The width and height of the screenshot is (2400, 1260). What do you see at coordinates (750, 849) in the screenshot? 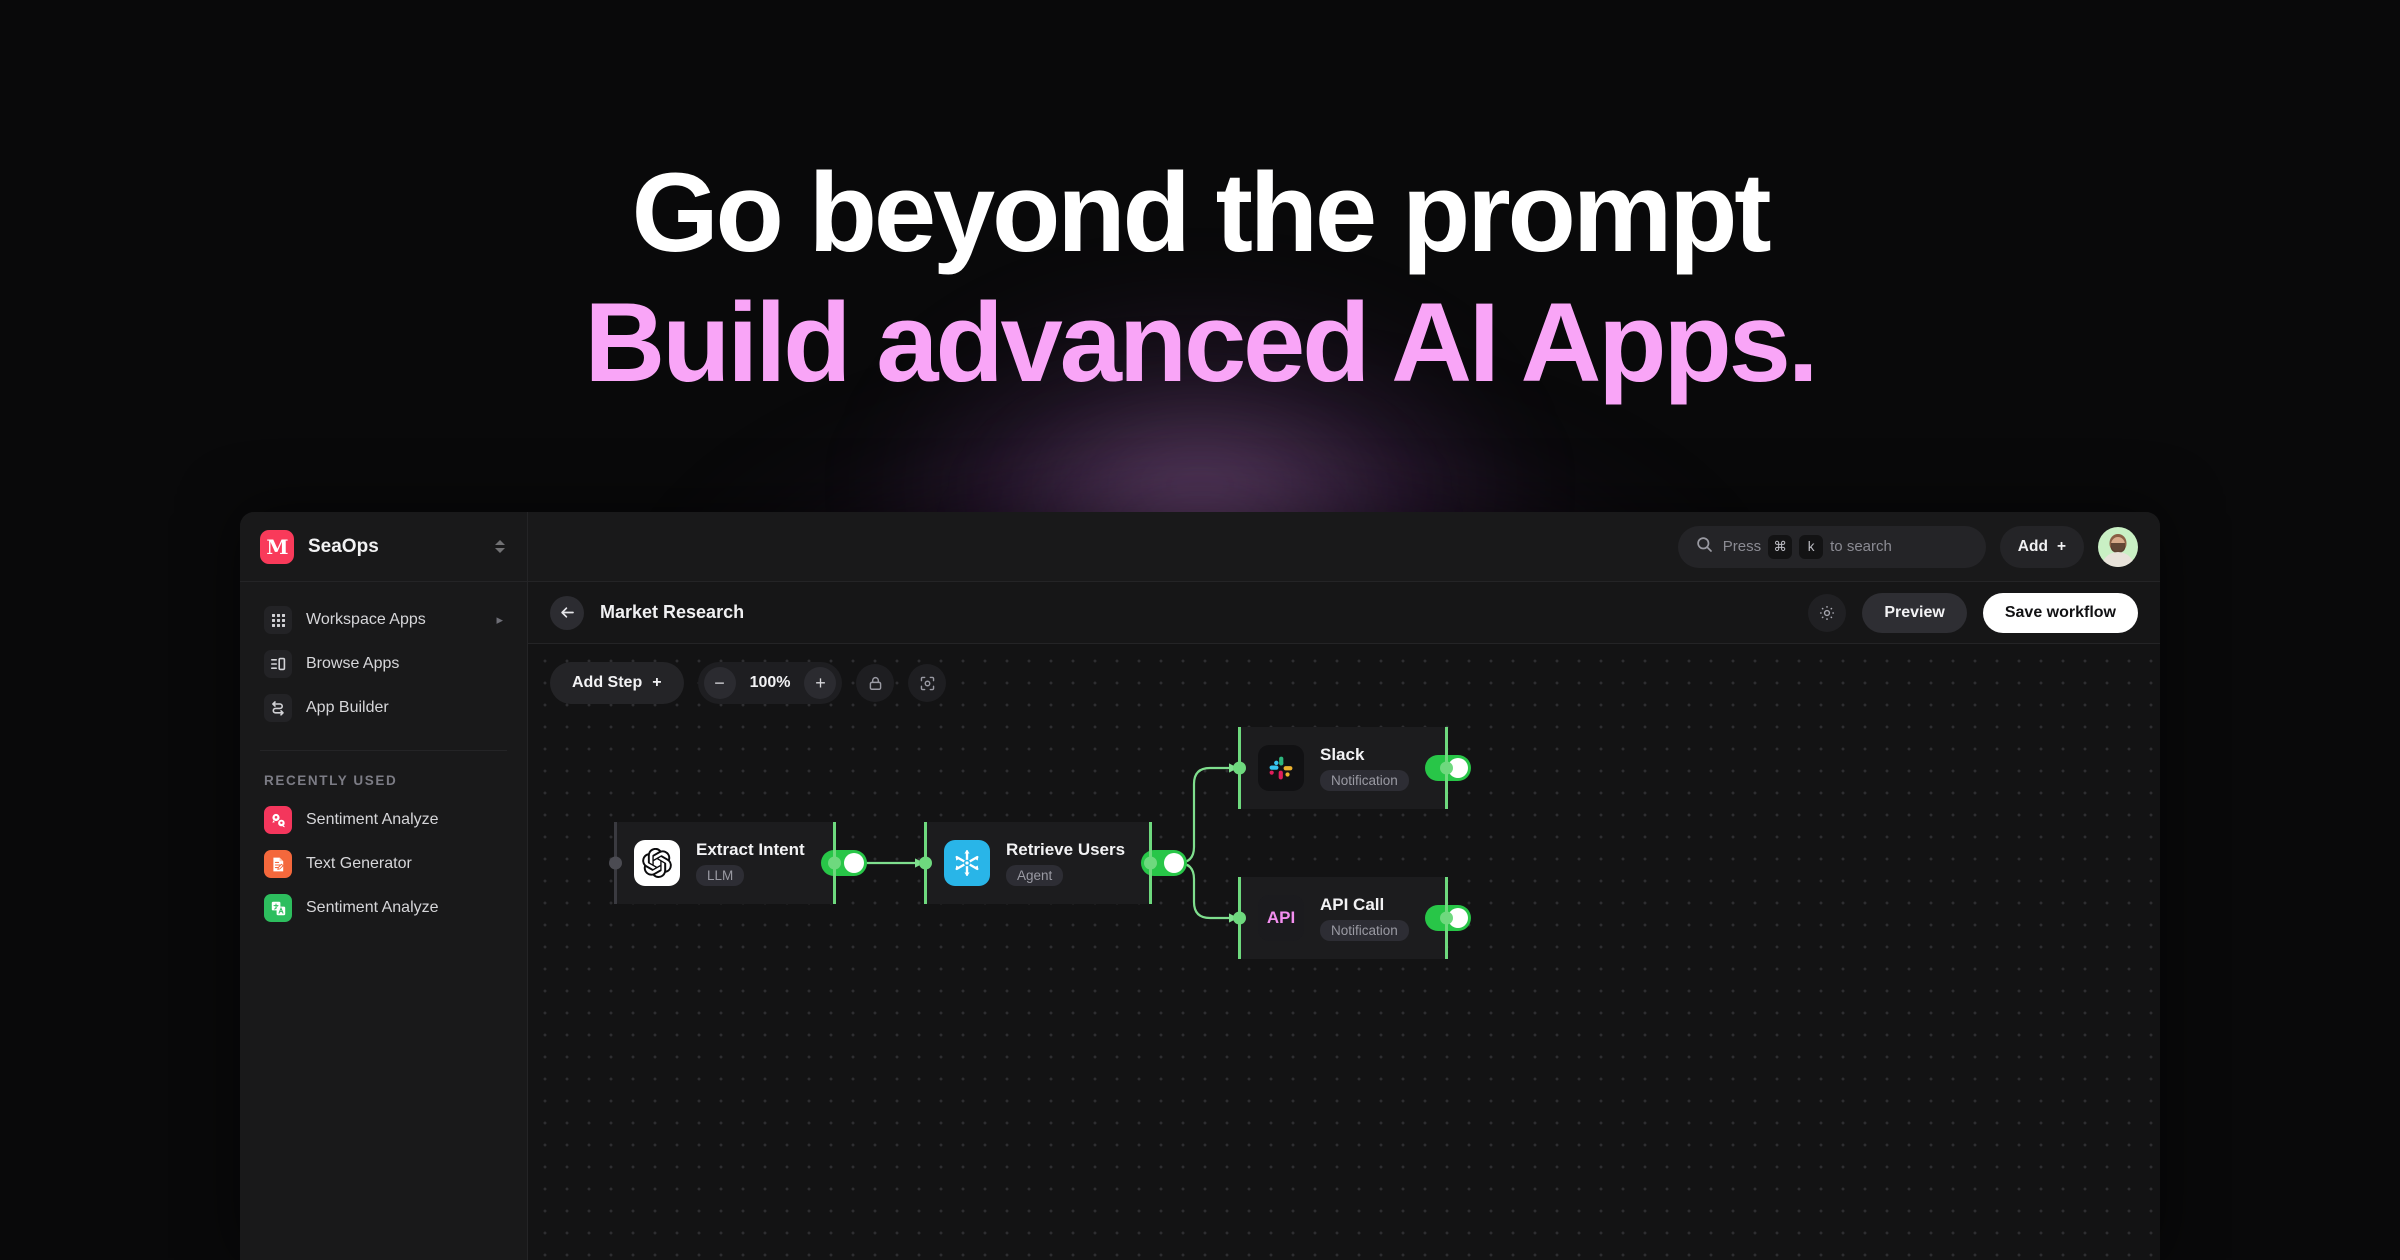
I see `node-title: Extract Intent` at bounding box center [750, 849].